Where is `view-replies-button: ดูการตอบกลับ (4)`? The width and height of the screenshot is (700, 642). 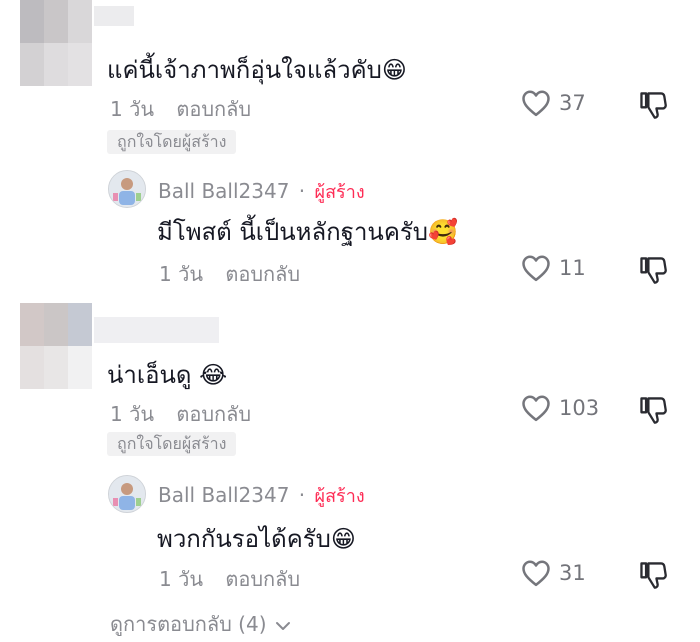
view-replies-button: ดูการตอบกลับ (4) is located at coordinates (200, 624).